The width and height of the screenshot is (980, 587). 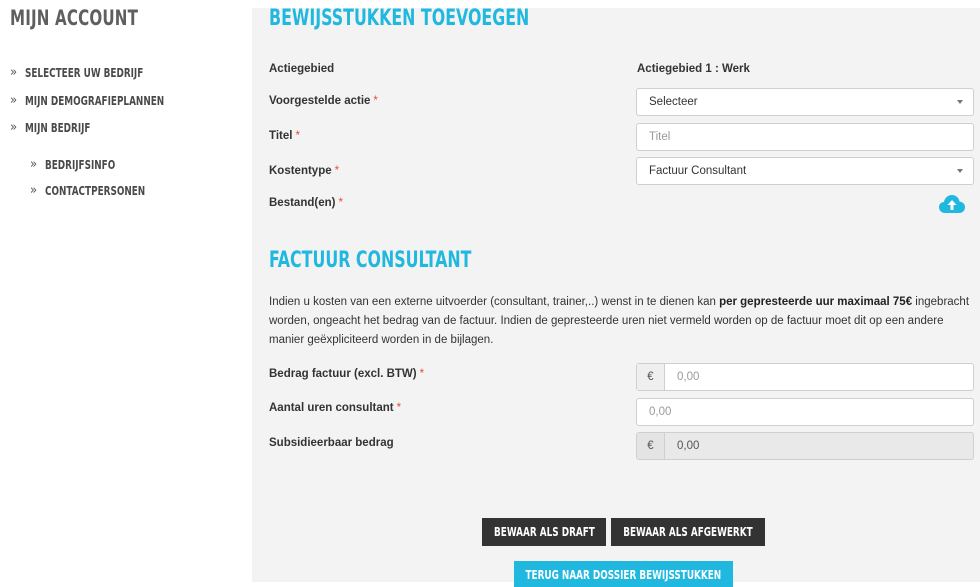 What do you see at coordinates (805, 377) in the screenshot?
I see `bedrag-input: € 0,00` at bounding box center [805, 377].